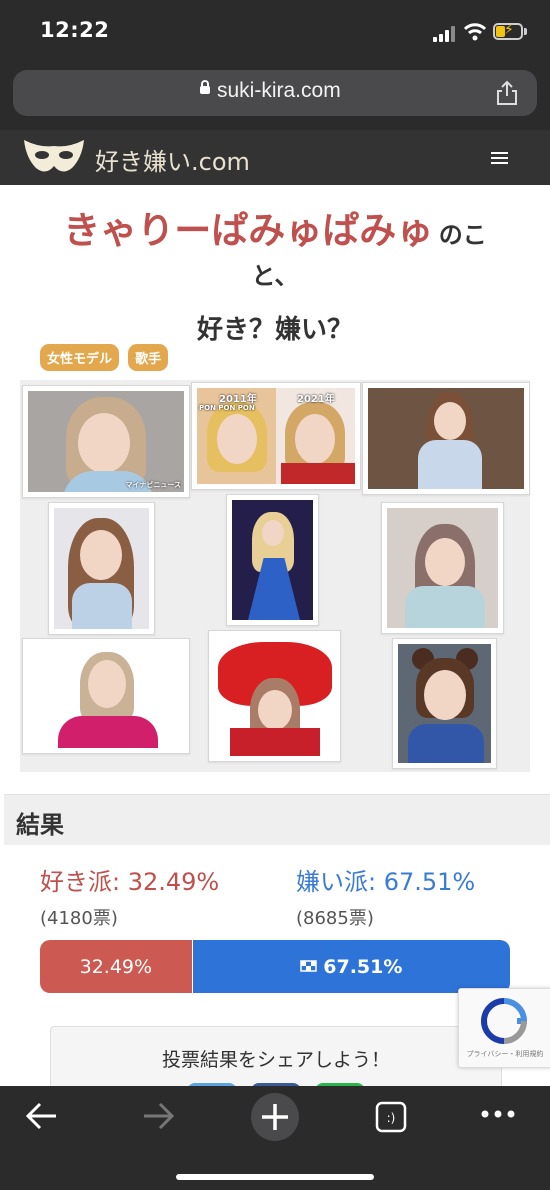 This screenshot has width=550, height=1190. I want to click on page-title: きゃりーぱみゅぱみゅ のこ と、 好き？嫌い？, so click(275, 273).